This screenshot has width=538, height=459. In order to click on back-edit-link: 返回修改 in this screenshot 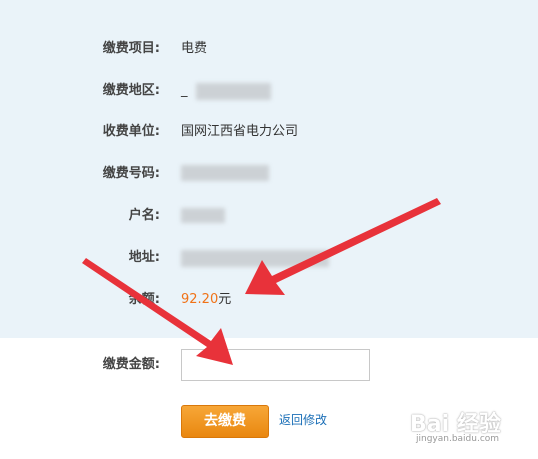, I will do `click(303, 420)`.